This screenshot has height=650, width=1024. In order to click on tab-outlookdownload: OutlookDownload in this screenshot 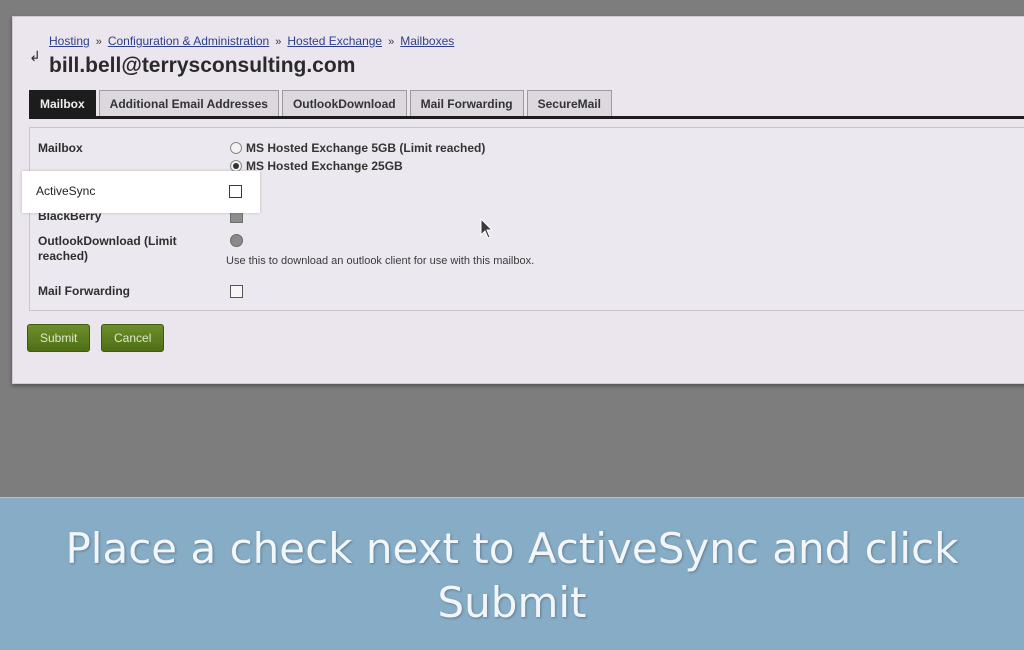, I will do `click(344, 103)`.